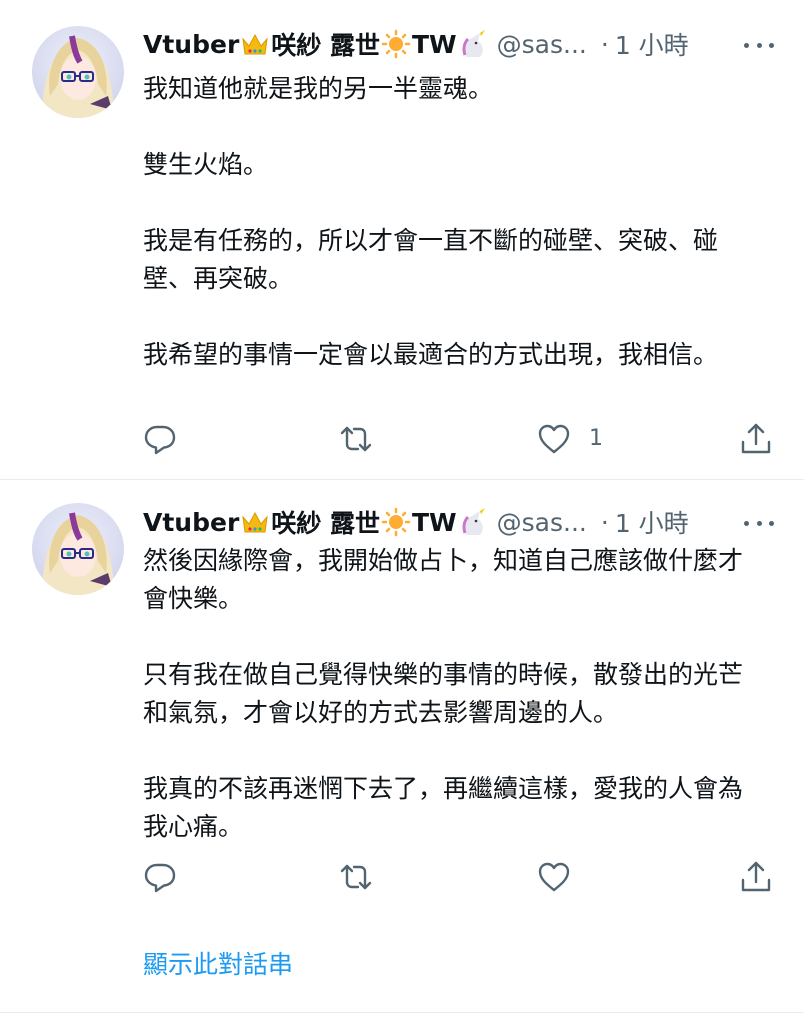 Image resolution: width=804 pixels, height=1024 pixels. I want to click on like-count: 1, so click(596, 438).